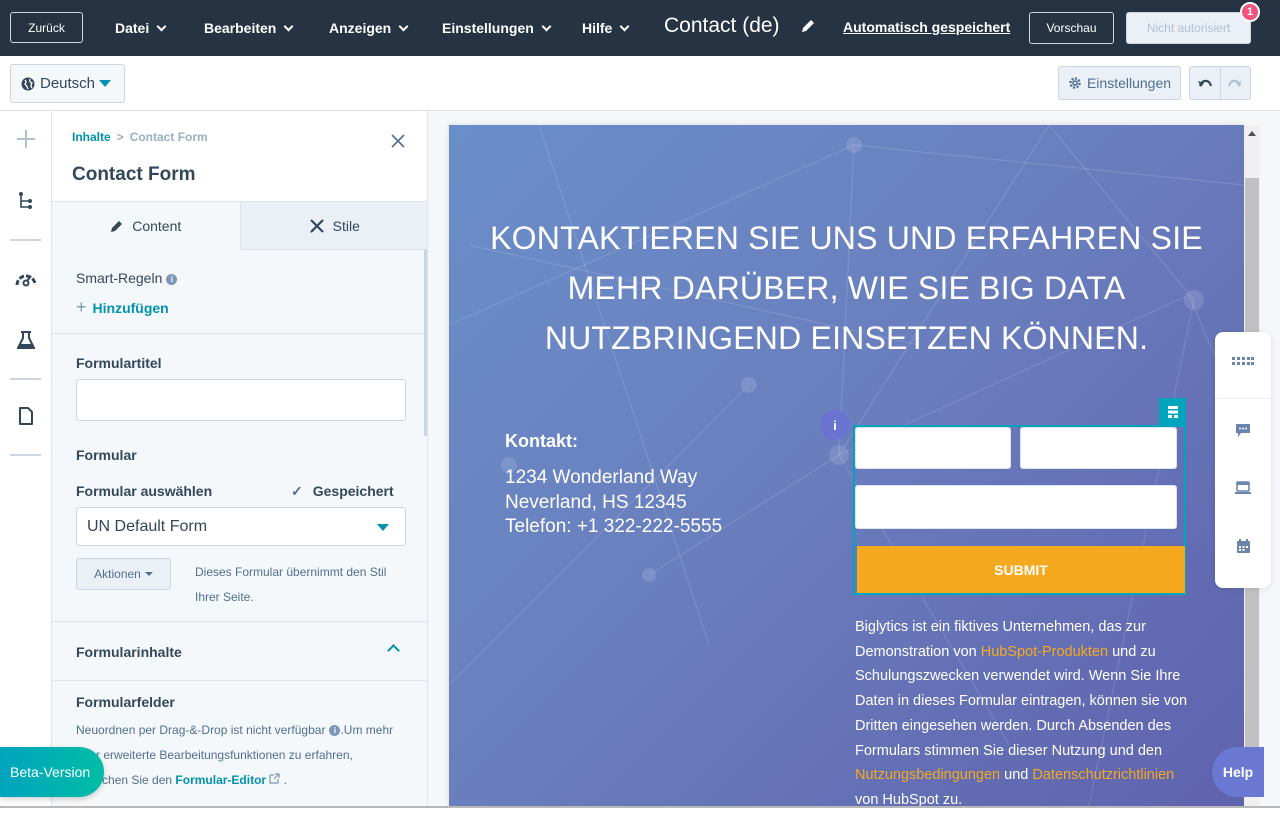  Describe the element at coordinates (1129, 83) in the screenshot. I see `settings-label: Einstellungen` at that location.